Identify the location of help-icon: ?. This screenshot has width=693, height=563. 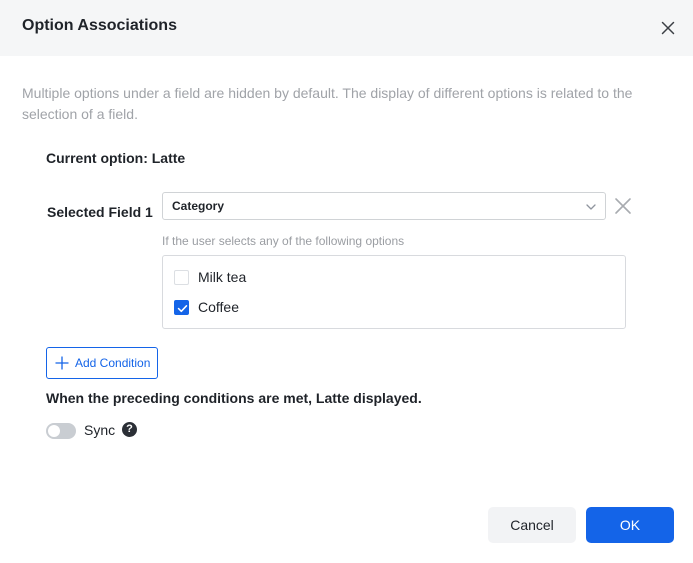
(129, 429).